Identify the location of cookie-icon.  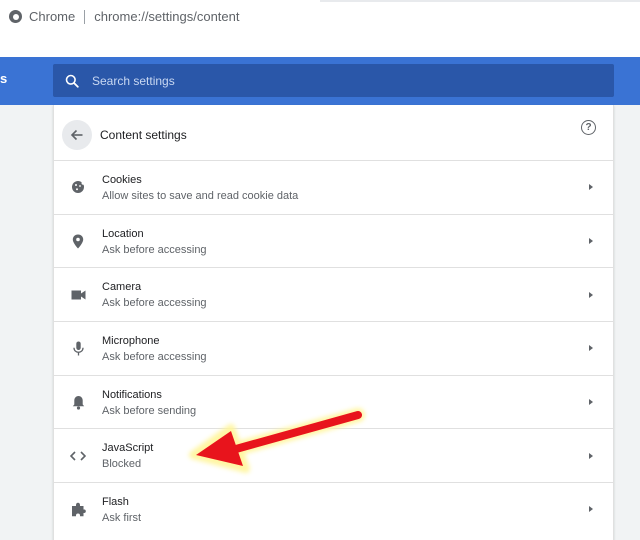
(78, 187).